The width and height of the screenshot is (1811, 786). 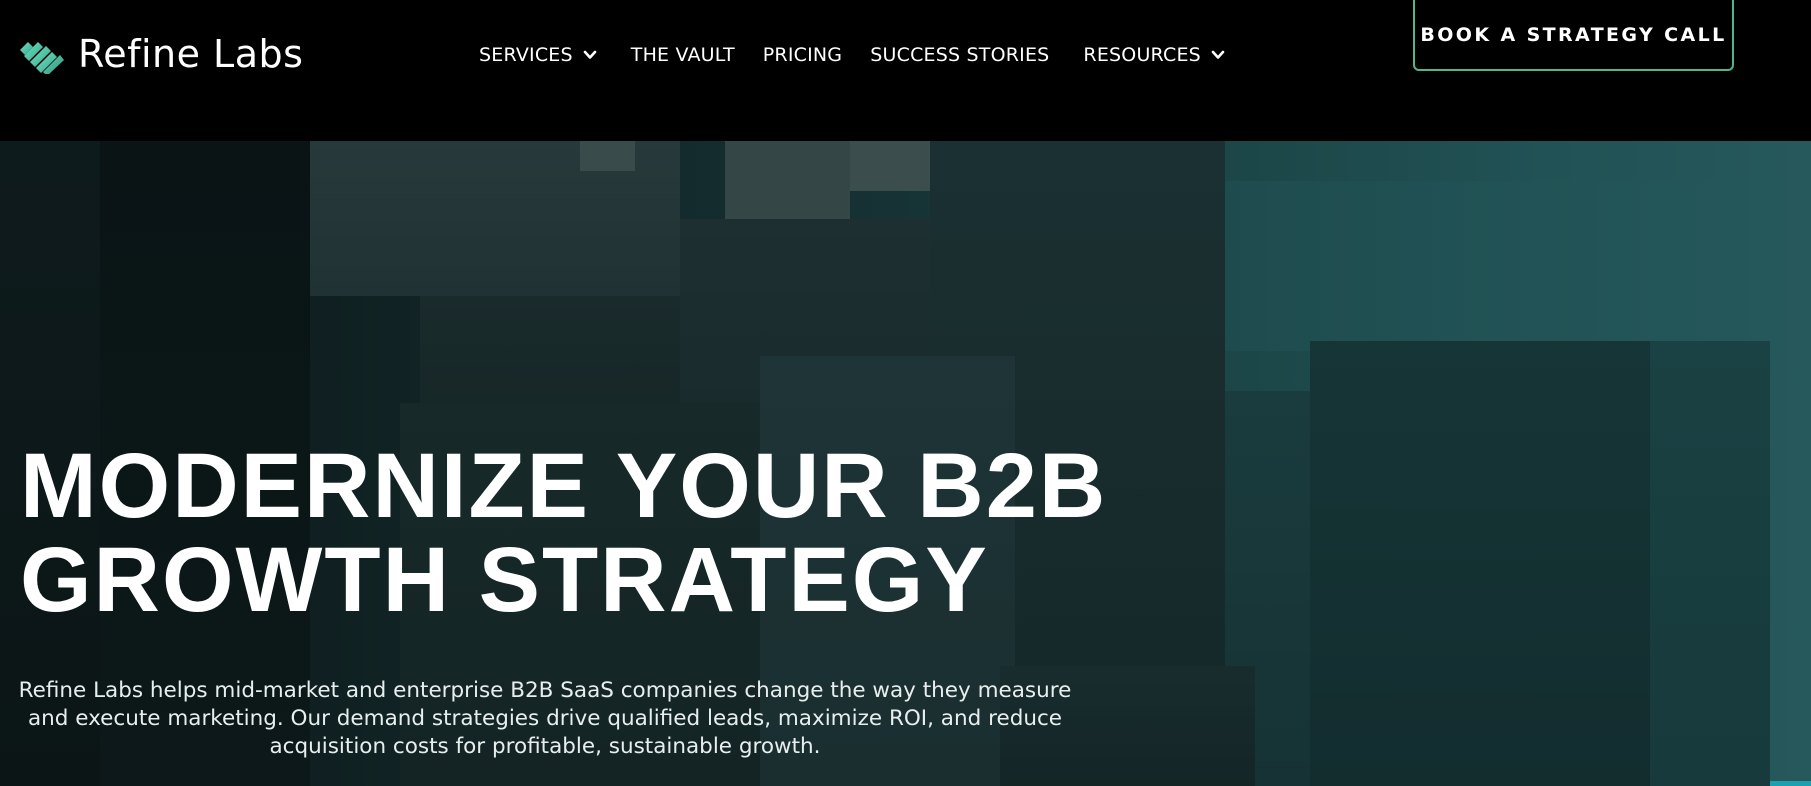 I want to click on diagonal-stripes-logo-icon, so click(x=42, y=58).